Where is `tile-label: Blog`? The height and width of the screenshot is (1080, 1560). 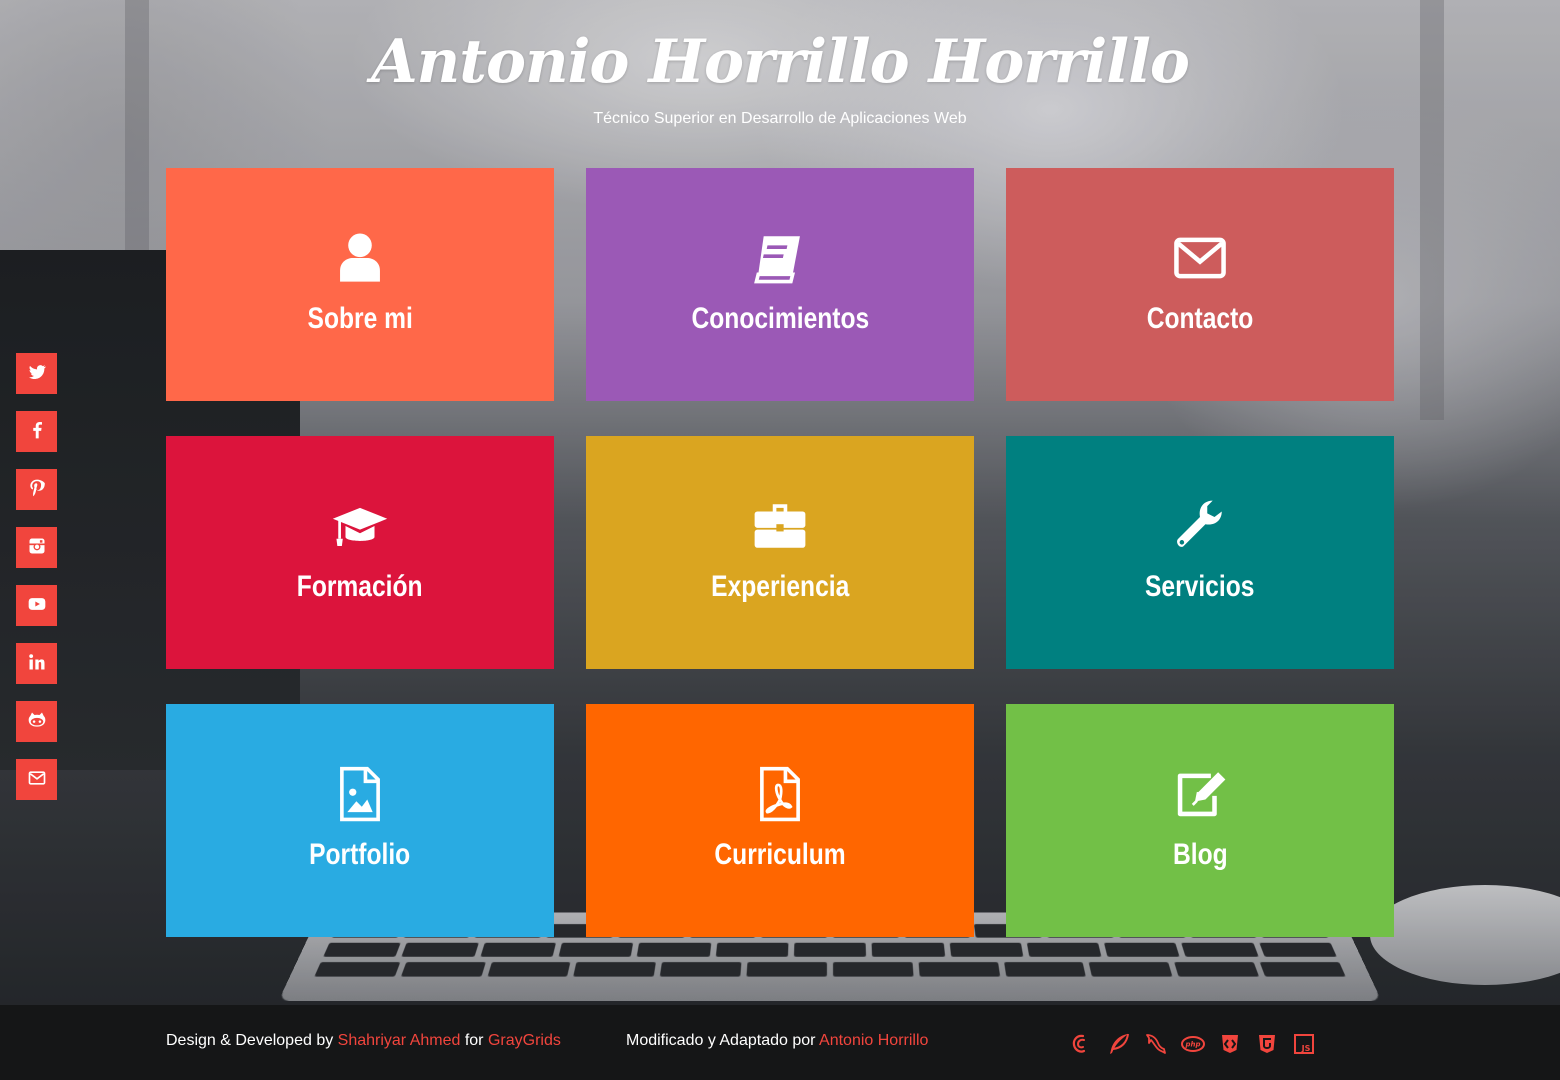
tile-label: Blog is located at coordinates (1200, 854).